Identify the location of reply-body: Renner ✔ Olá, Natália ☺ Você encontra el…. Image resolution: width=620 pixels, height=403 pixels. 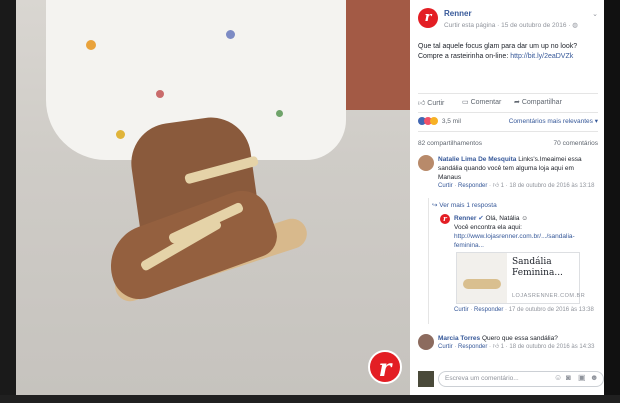
(526, 232).